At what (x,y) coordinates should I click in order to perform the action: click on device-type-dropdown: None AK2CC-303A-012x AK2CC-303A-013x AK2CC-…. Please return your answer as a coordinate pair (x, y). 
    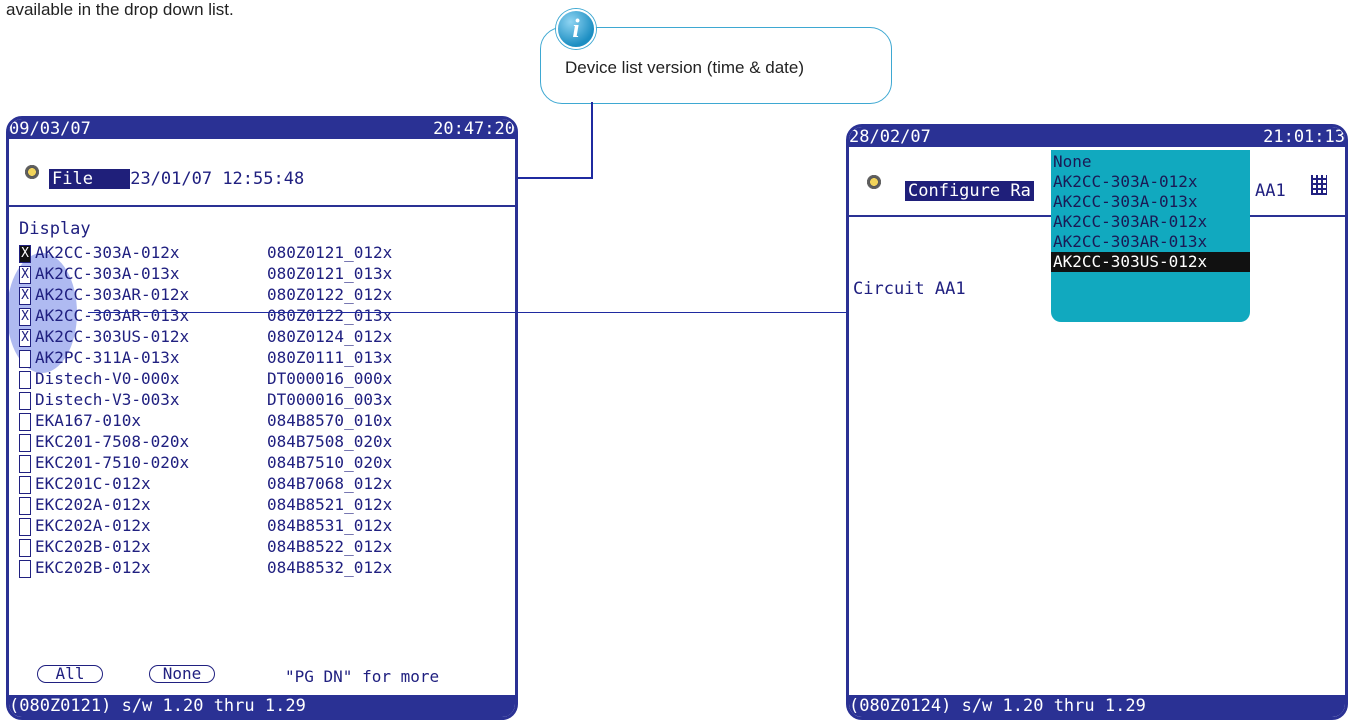
    Looking at the image, I should click on (1150, 236).